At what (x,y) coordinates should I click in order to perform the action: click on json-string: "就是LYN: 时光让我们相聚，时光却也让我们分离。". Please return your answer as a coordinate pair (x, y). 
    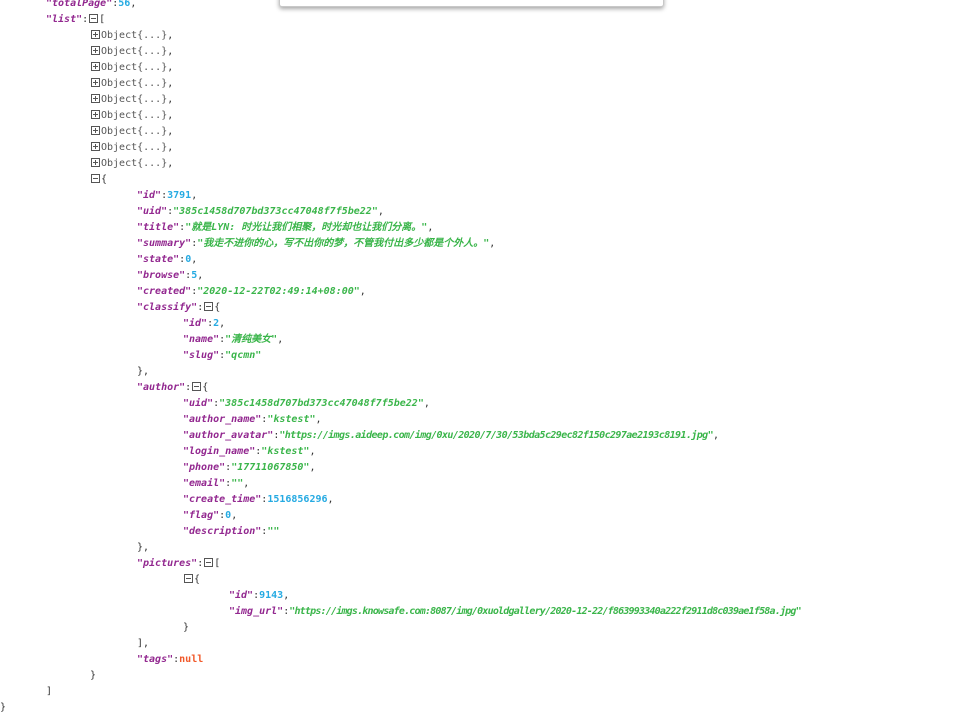
    Looking at the image, I should click on (306, 227).